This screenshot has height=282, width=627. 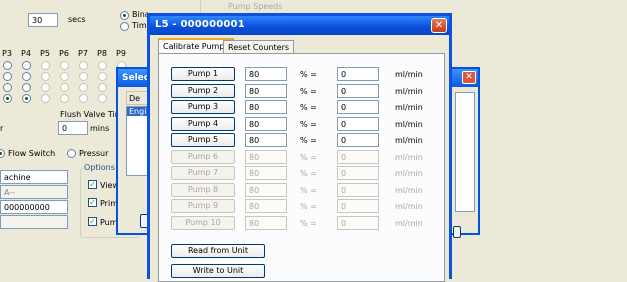 I want to click on pump-6-percent-field: 80, so click(x=266, y=156).